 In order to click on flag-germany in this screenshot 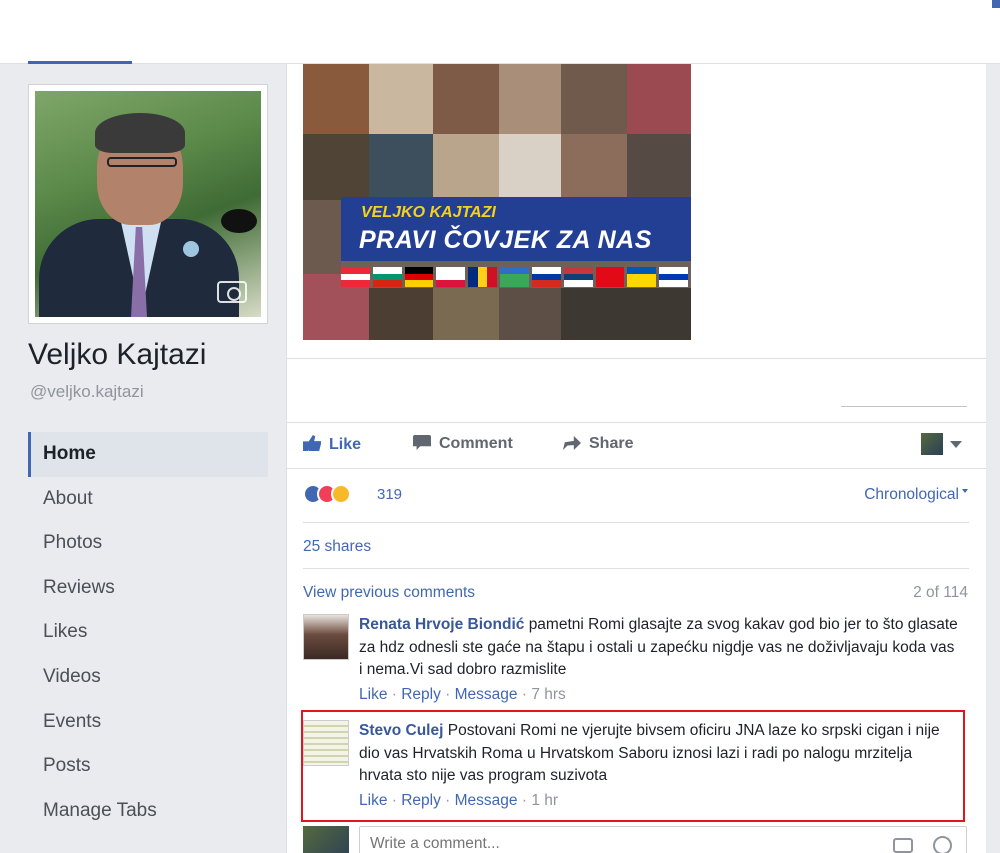, I will do `click(419, 277)`.